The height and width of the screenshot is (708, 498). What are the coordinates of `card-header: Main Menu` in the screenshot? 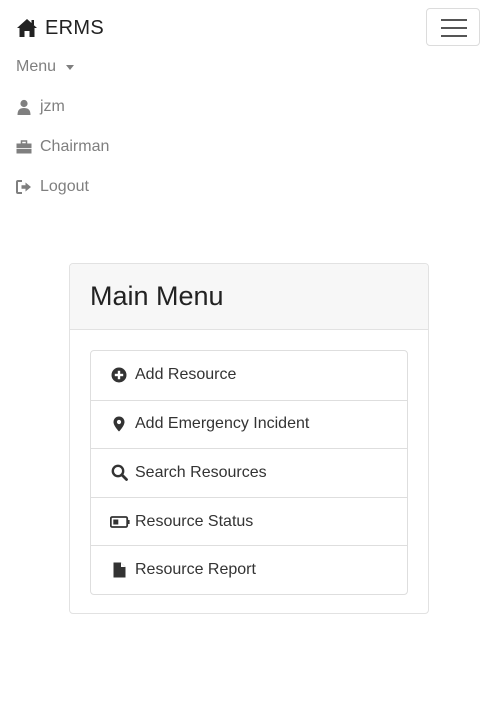 It's located at (249, 297).